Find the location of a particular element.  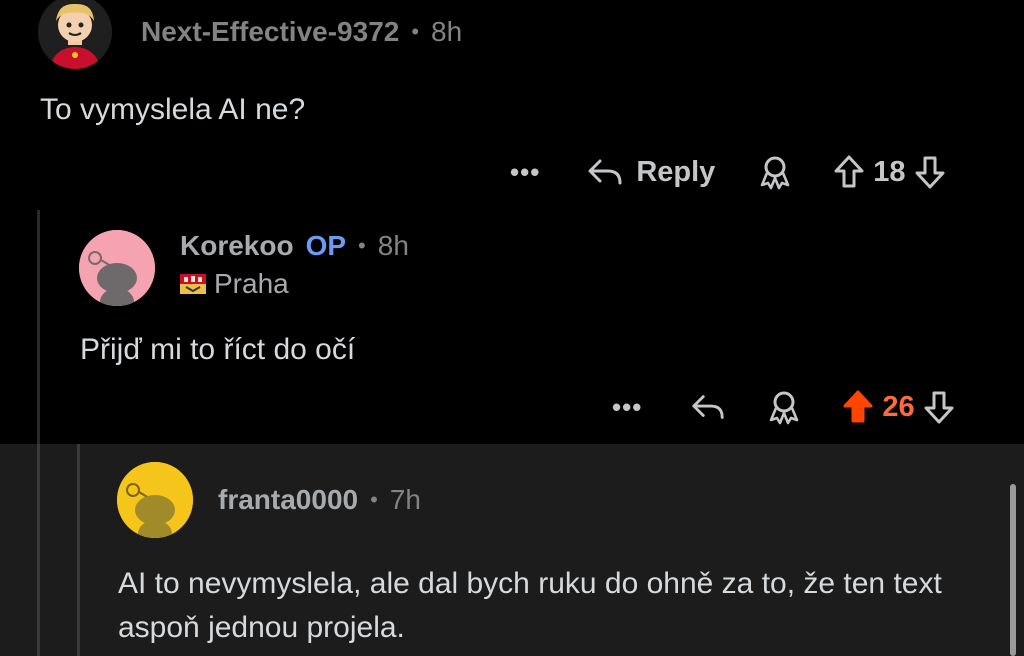

flair-praha-icon is located at coordinates (193, 284).